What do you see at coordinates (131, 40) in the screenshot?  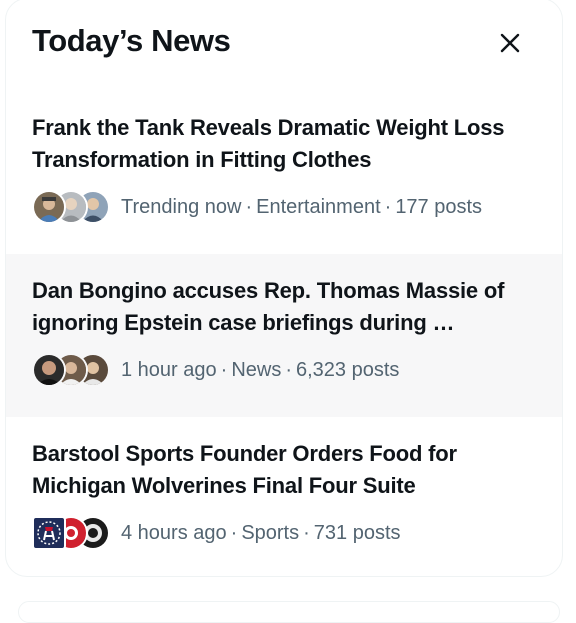 I see `panel-title: Today’s News` at bounding box center [131, 40].